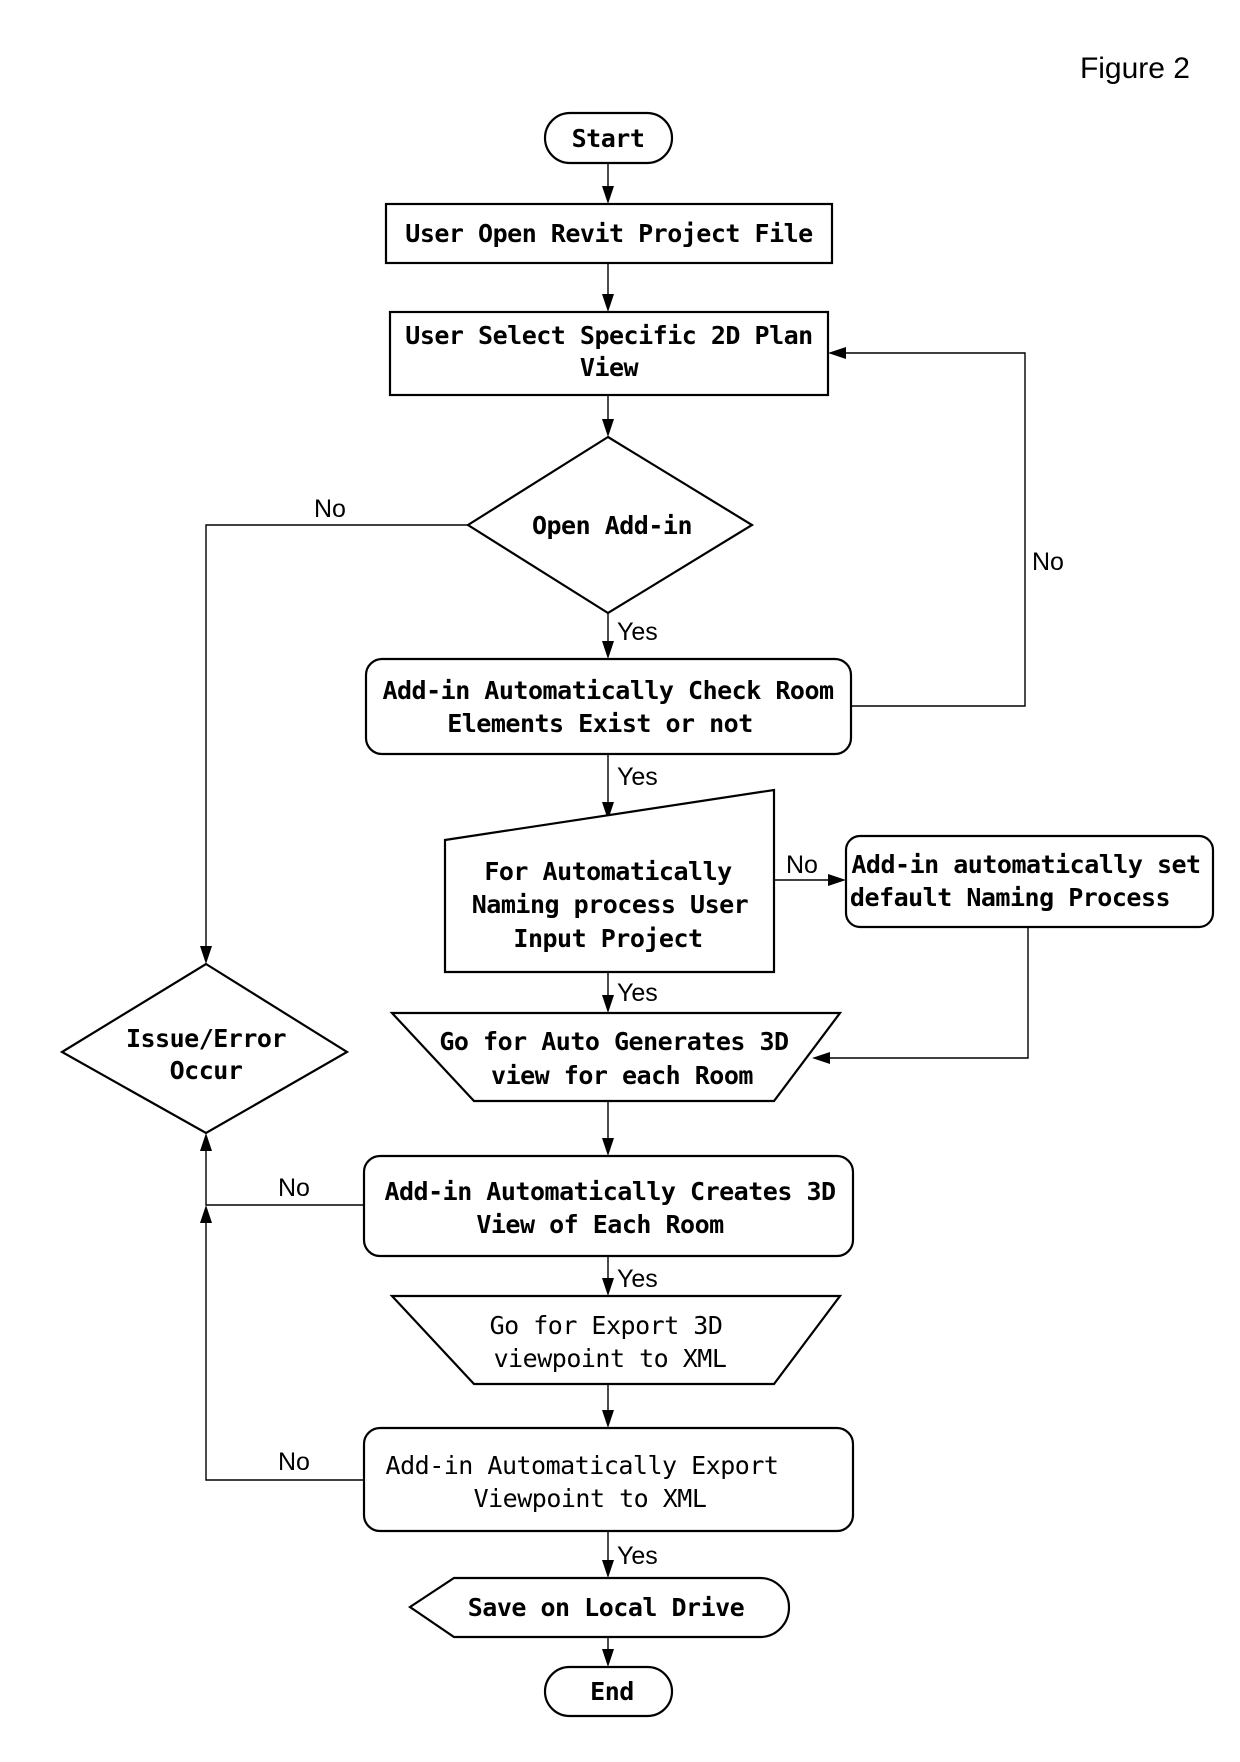 Image resolution: width=1240 pixels, height=1762 pixels. I want to click on label-yes-create-3d: Yes, so click(637, 1279).